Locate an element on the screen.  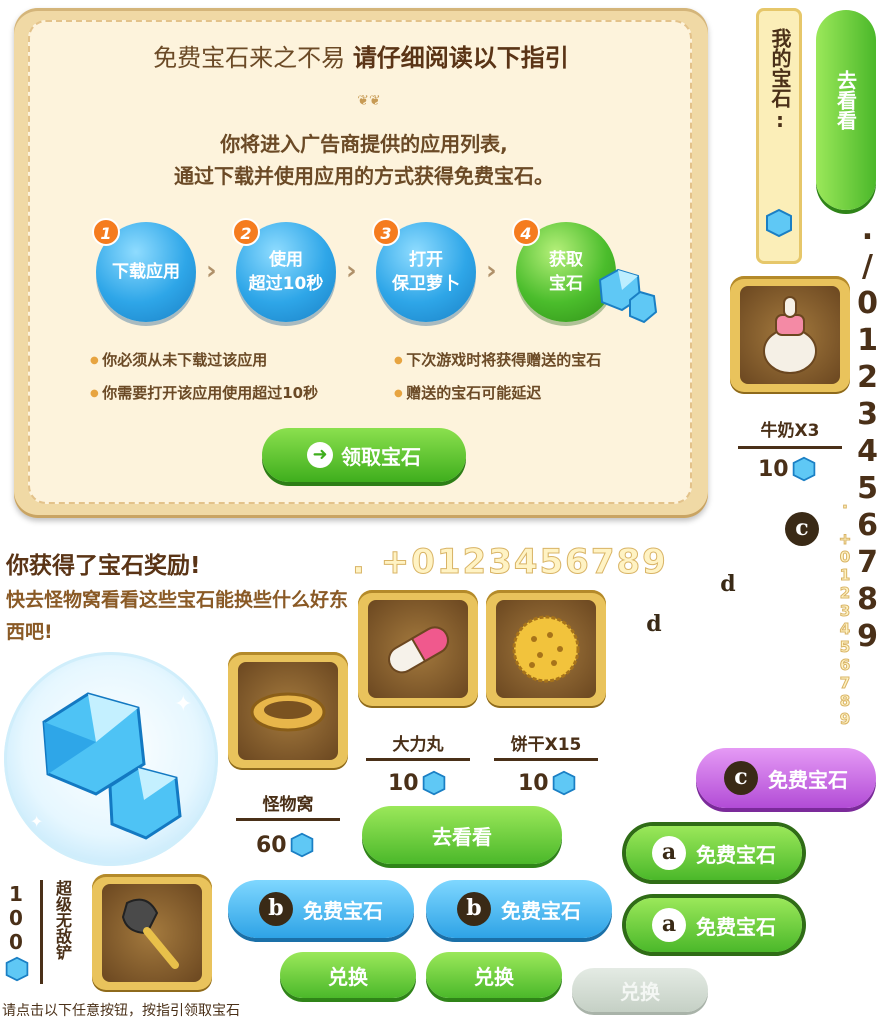
ornament-icon: ❦❦ is located at coordinates (369, 101).